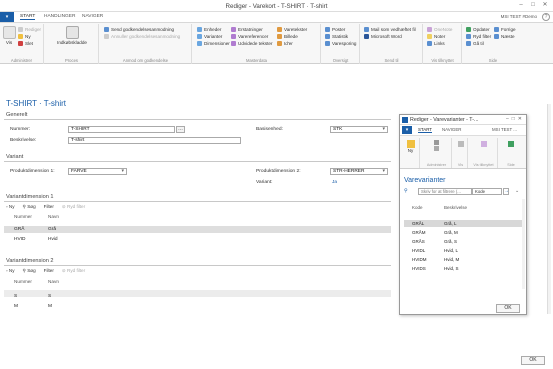 The image size is (553, 369). Describe the element at coordinates (73, 271) in the screenshot. I see `vdim2-clear-filter-button: ⊘ Ryd filter` at that location.